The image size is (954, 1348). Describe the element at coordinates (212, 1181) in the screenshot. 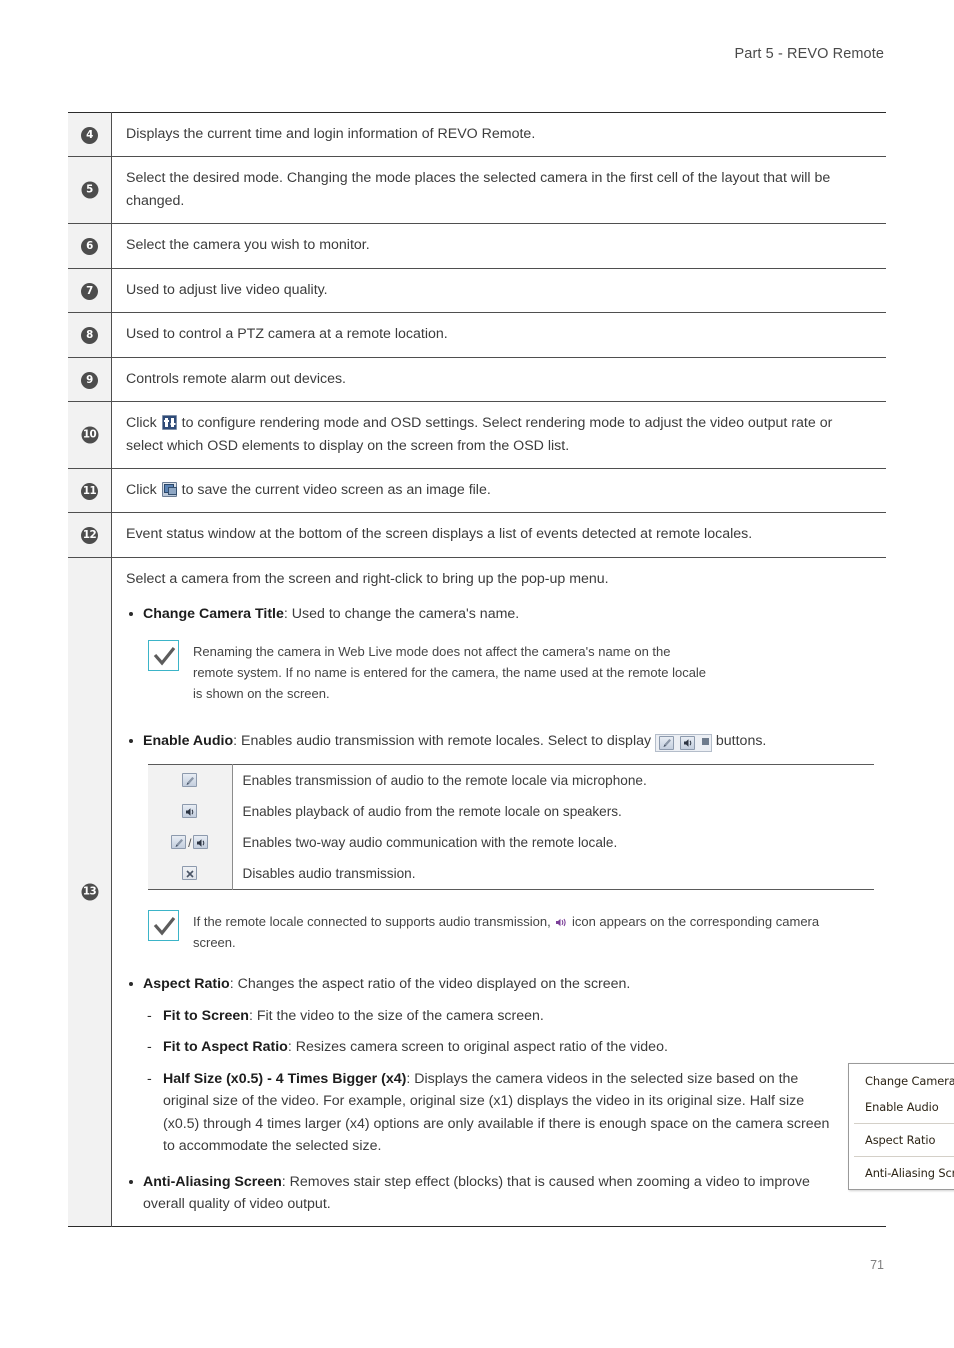

I see `term-anti-aliasing-screen: Anti-Aliasing Screen` at that location.